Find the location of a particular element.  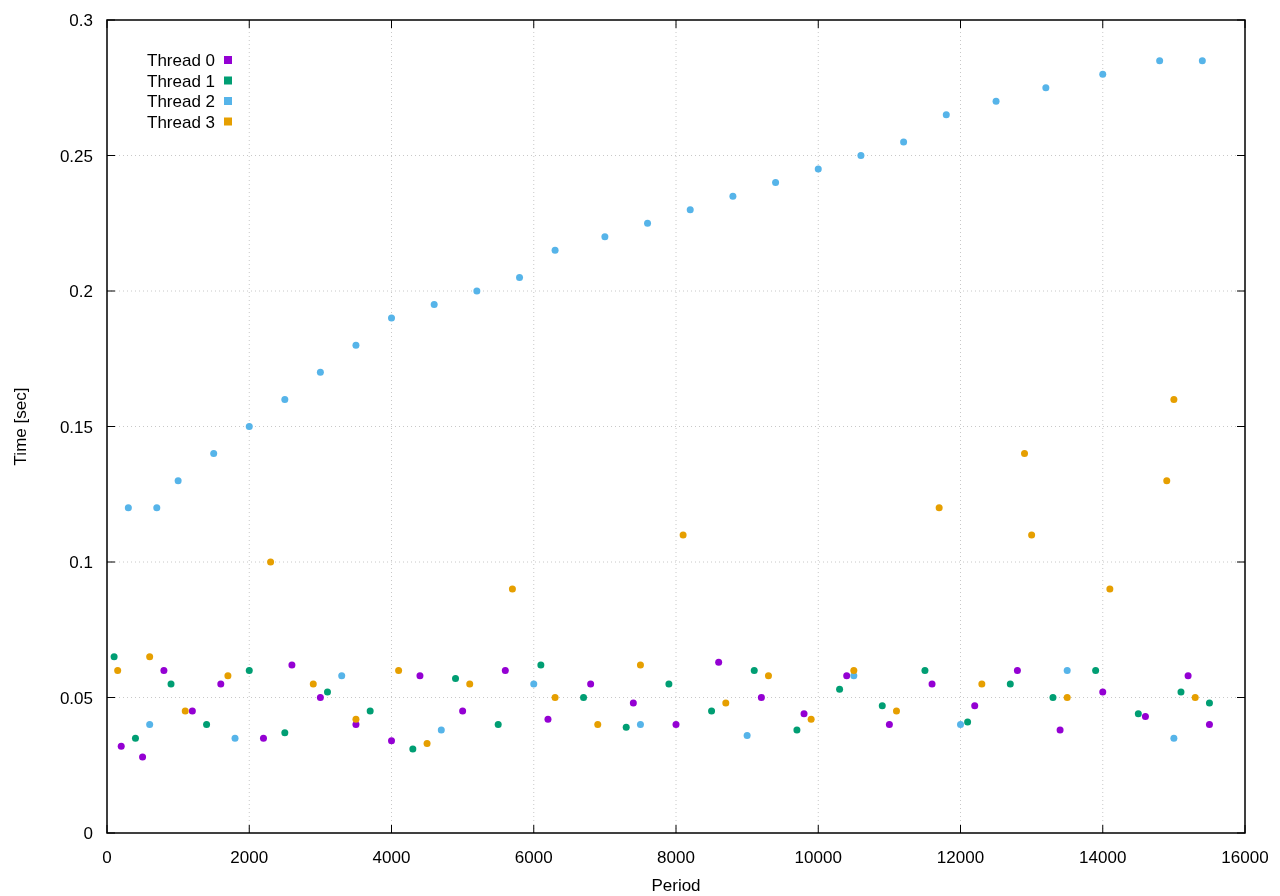

legend-label: Thread 0 is located at coordinates (181, 60).